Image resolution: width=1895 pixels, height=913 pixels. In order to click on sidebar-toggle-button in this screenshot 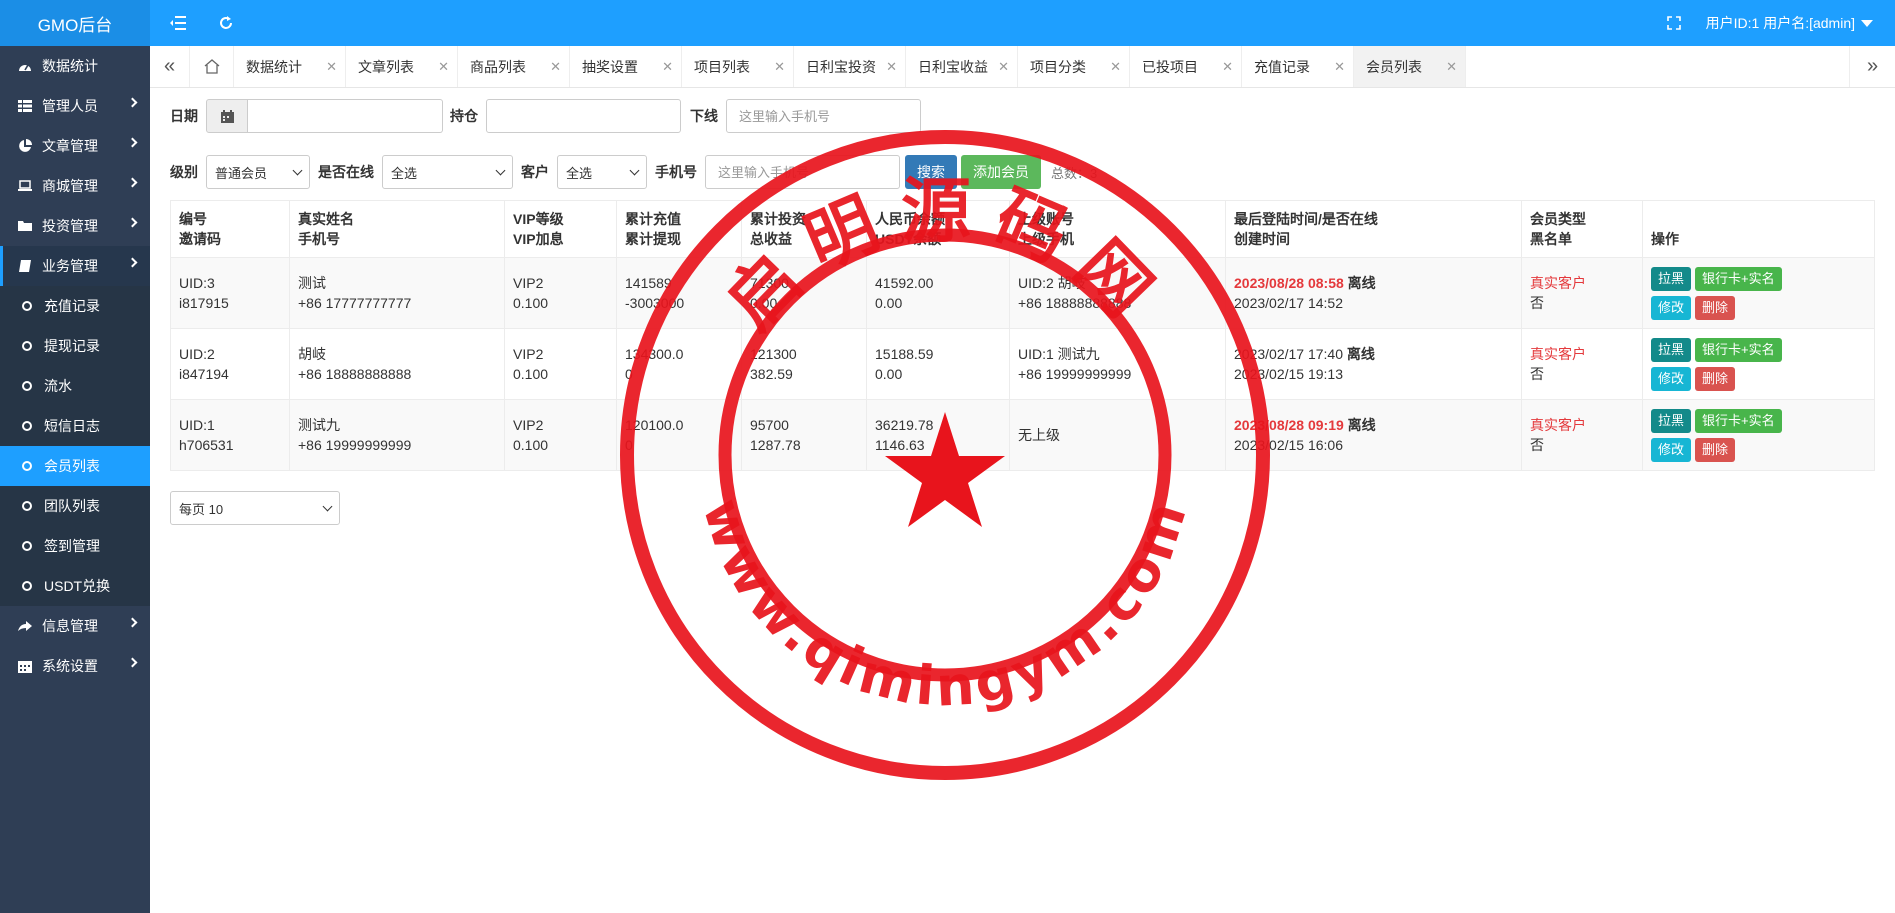, I will do `click(178, 23)`.